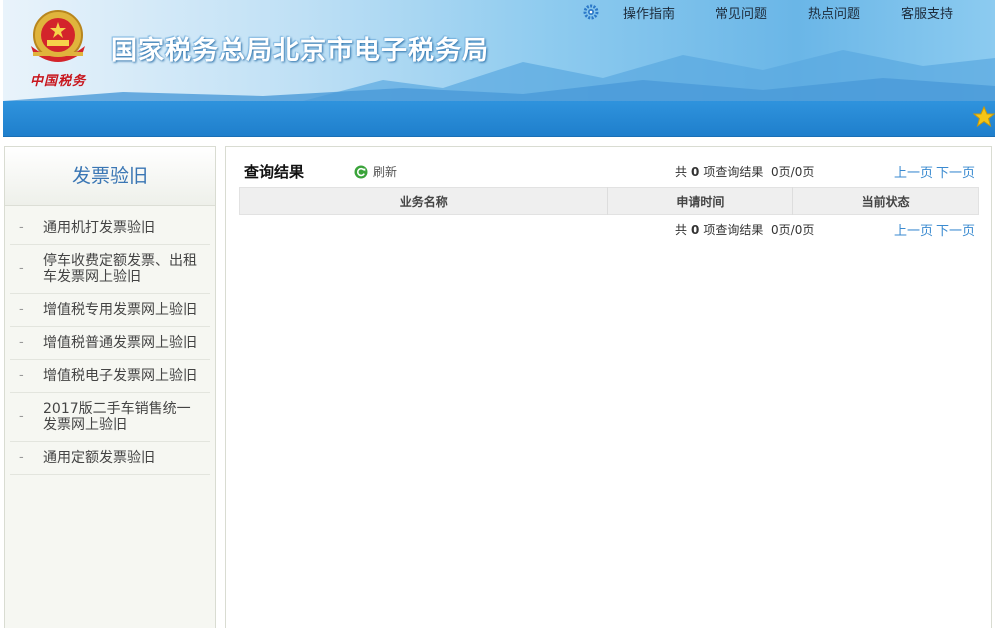 The image size is (998, 628). I want to click on prev-page-link-bottom: 上一页, so click(913, 229).